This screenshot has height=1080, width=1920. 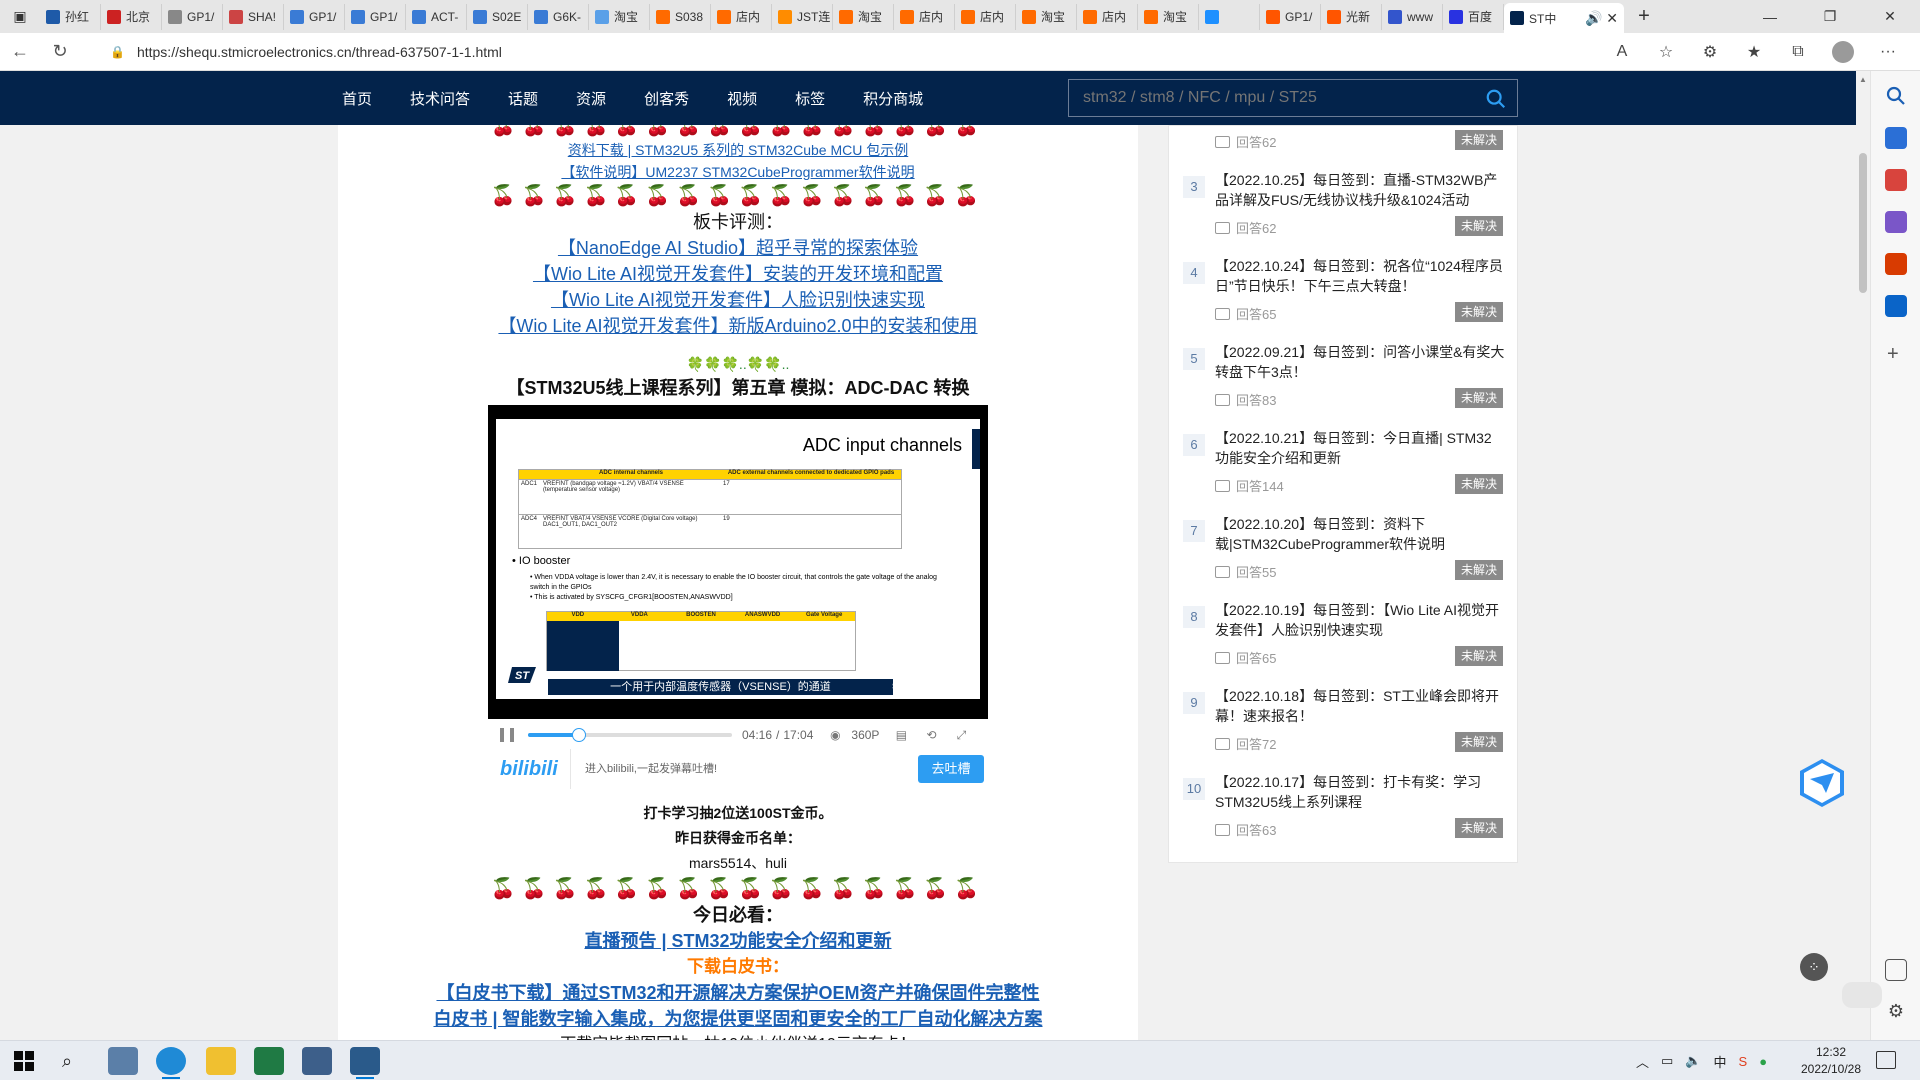 I want to click on review-link-4: 【Wio Lite AI视觉开发套件】新版Arduino2.0中的安装和使用, so click(x=737, y=326).